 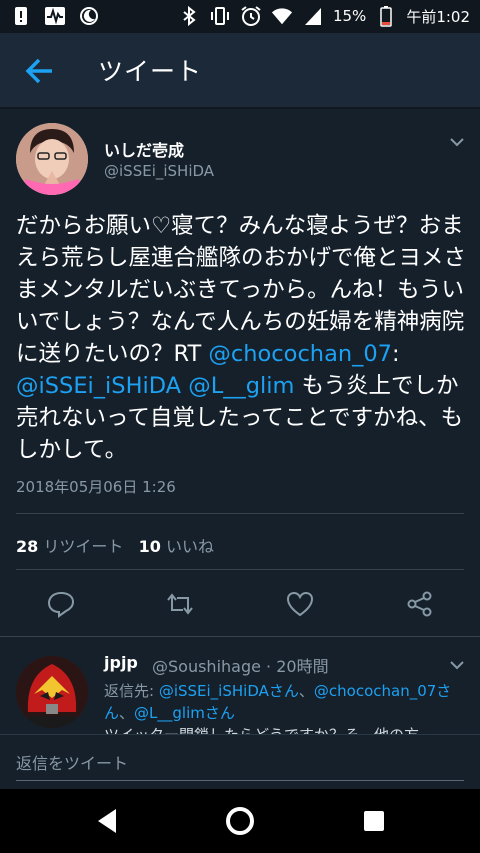 I want to click on engagement-counts: 28 リツイート 10 いいね, so click(x=115, y=545).